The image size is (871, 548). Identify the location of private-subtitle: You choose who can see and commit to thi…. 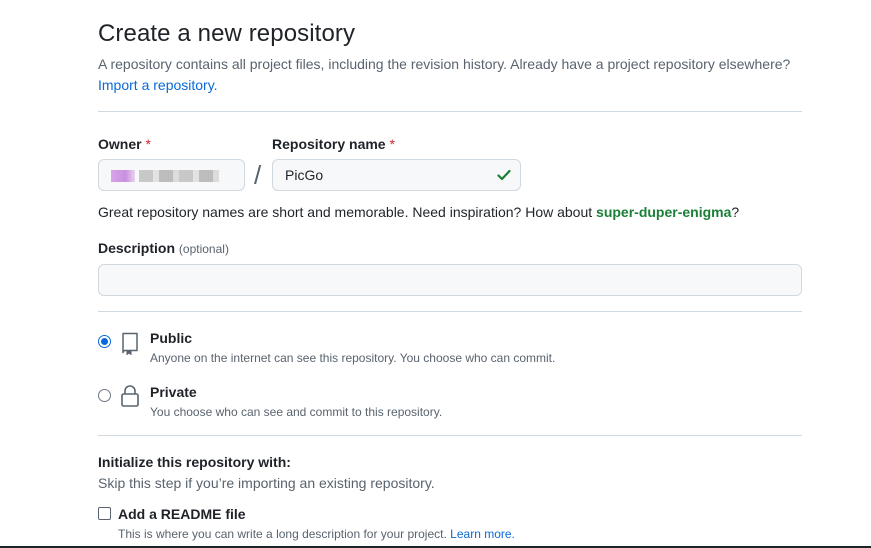
(296, 412).